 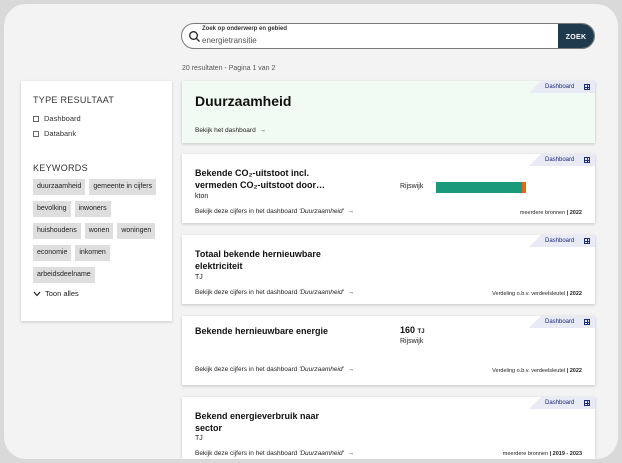 I want to click on card-title-line: Bekende hernieuwbare energie, so click(x=262, y=331).